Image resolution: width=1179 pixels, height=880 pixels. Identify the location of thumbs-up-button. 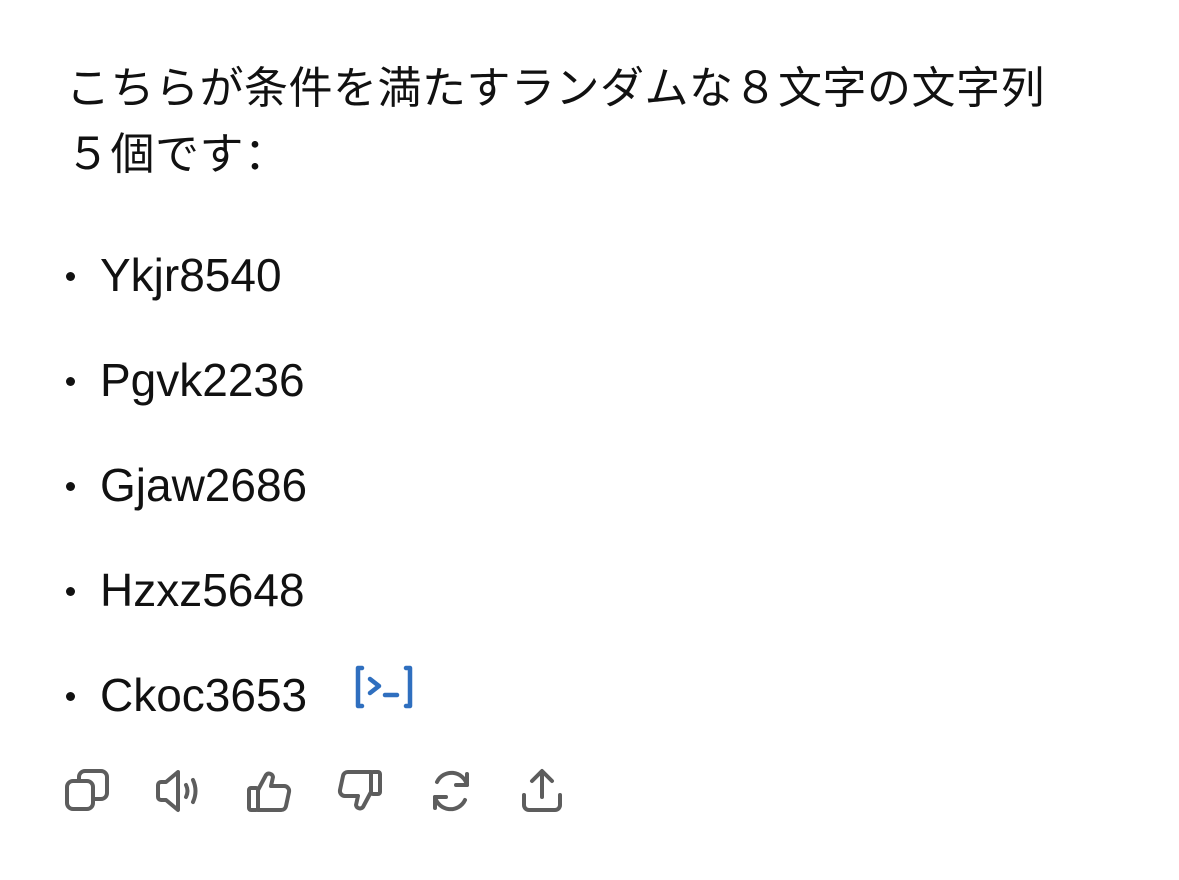
(269, 791).